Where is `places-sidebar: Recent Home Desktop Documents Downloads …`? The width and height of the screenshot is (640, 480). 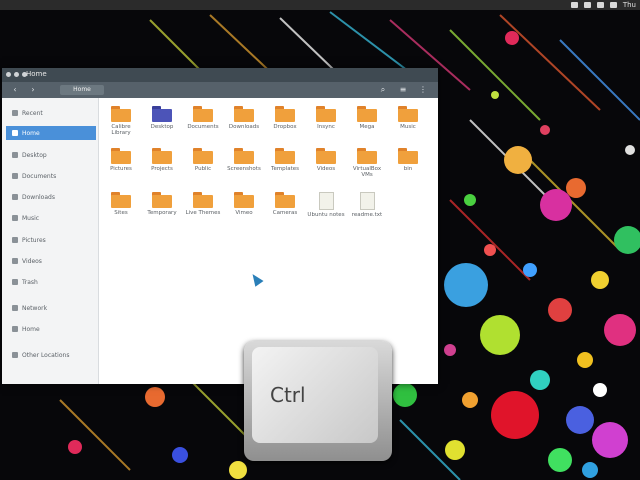
places-sidebar: Recent Home Desktop Documents Downloads … is located at coordinates (50, 241).